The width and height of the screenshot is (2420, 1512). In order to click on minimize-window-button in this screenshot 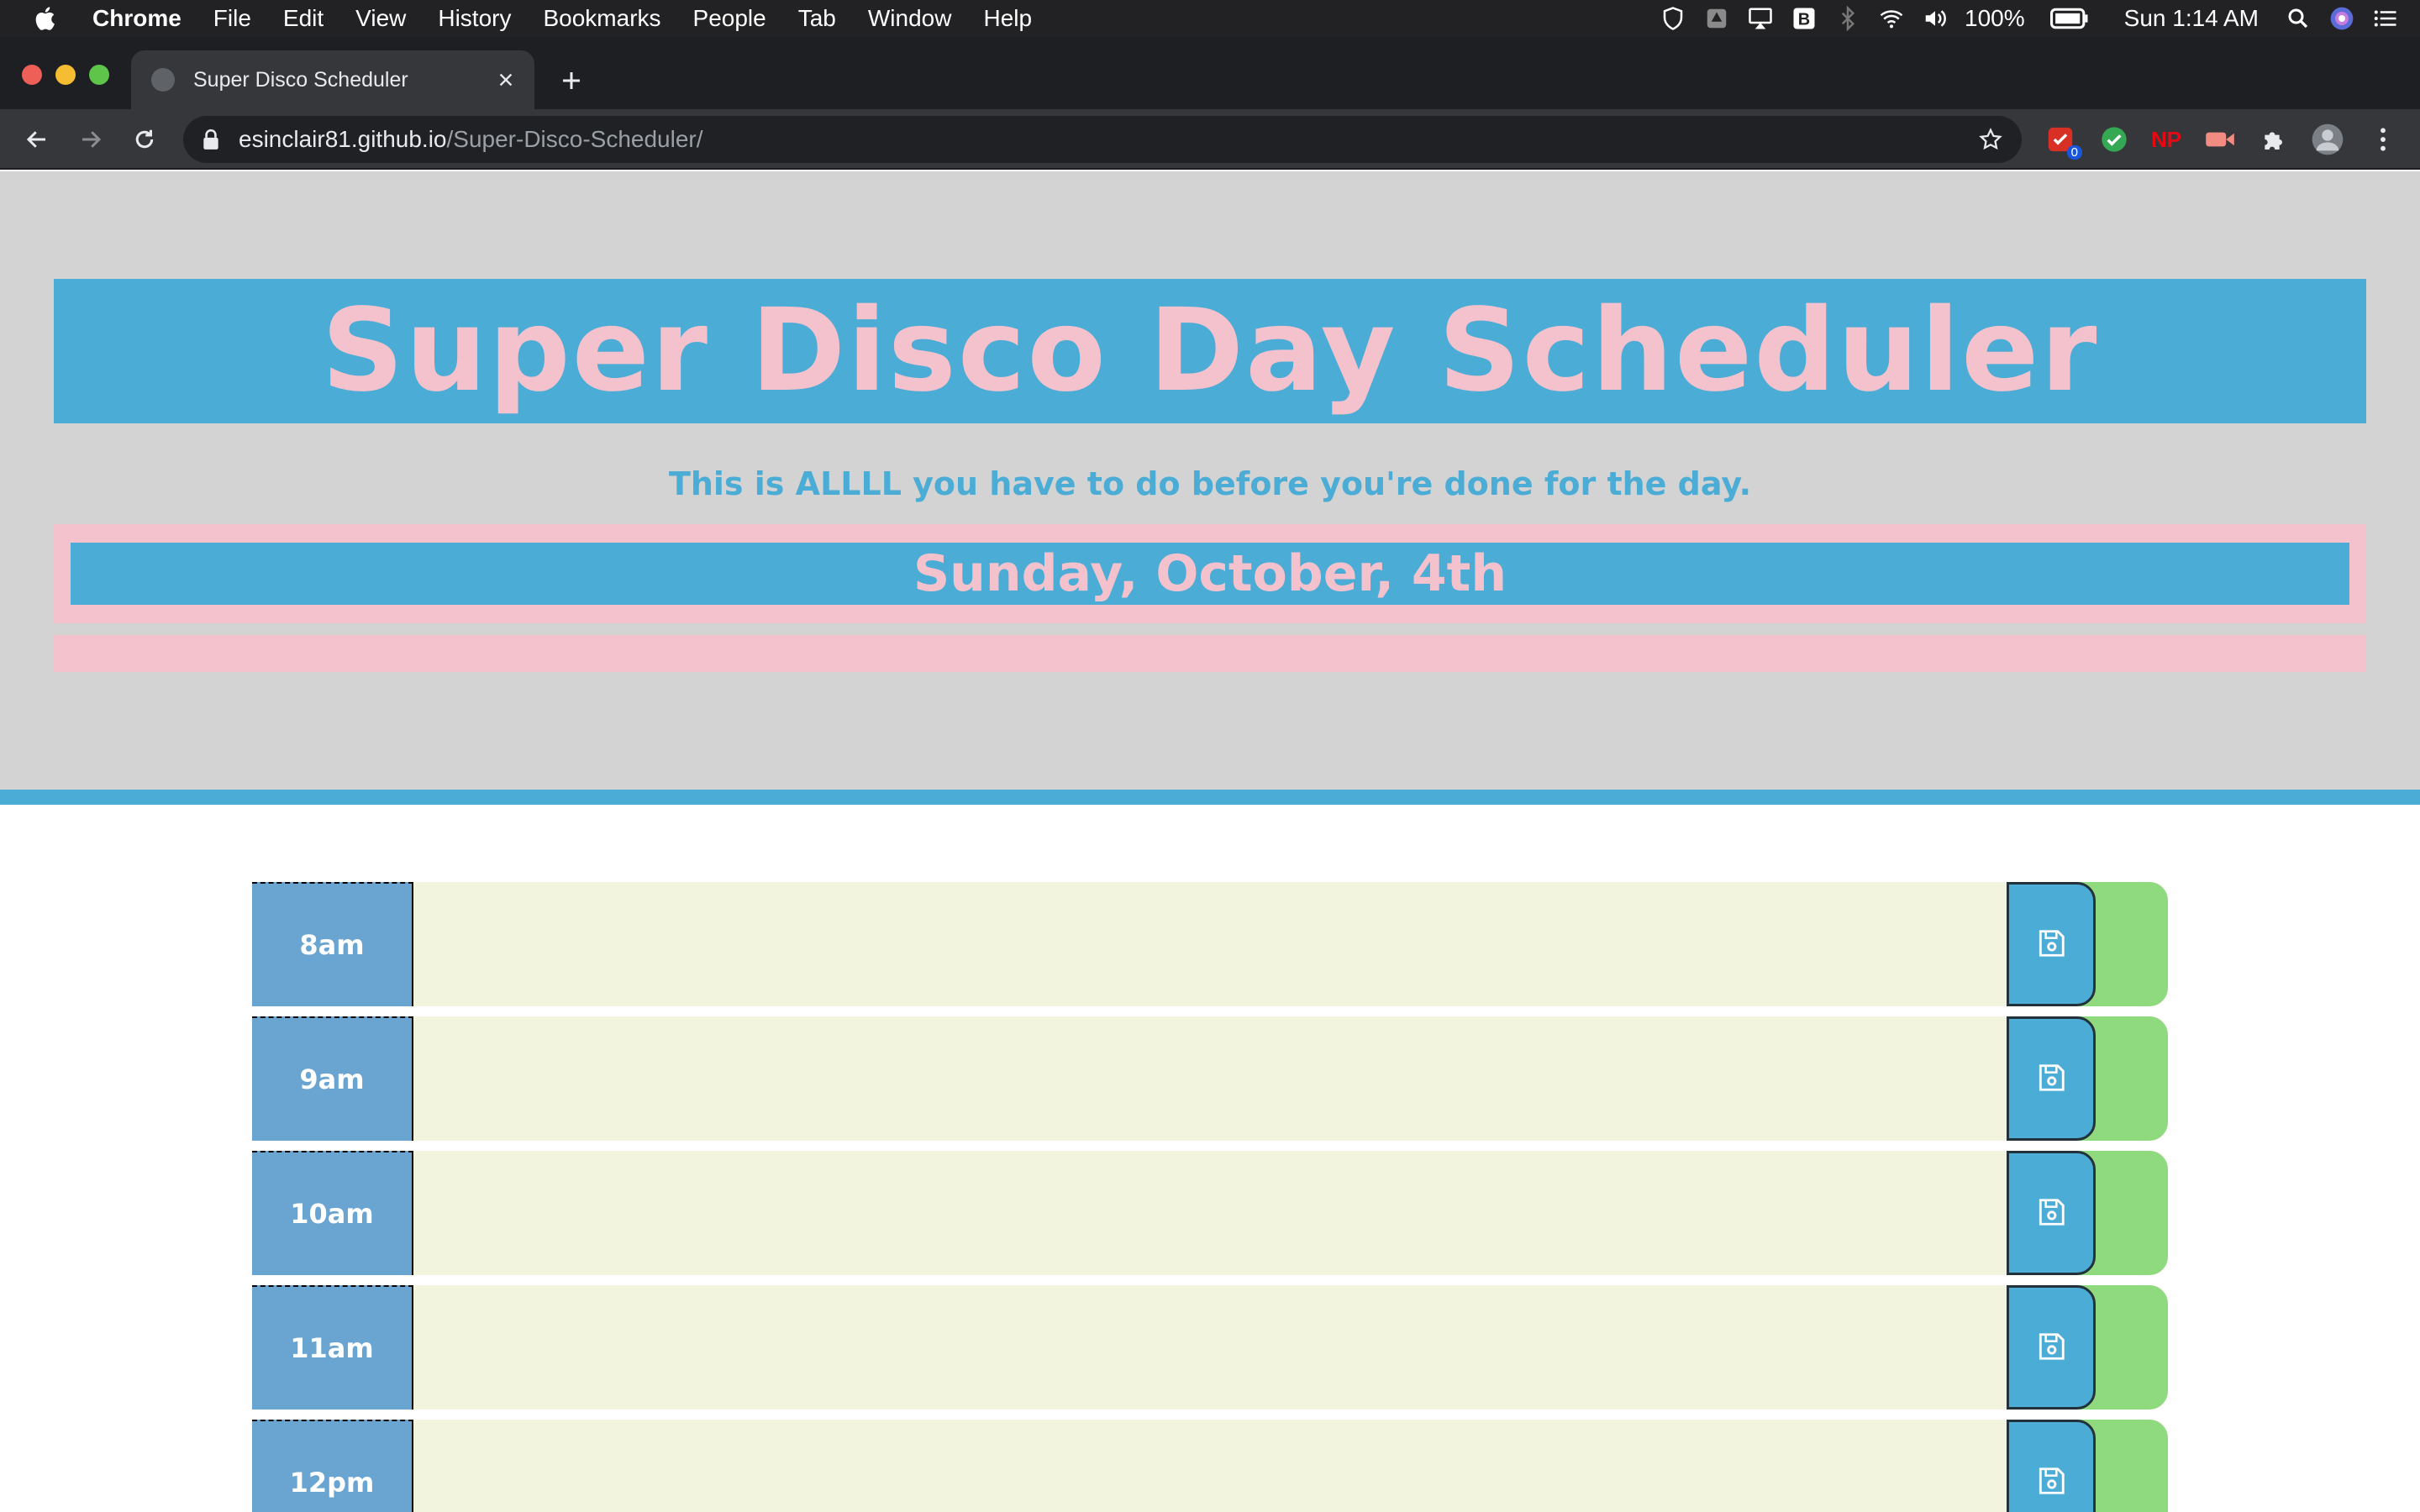, I will do `click(65, 75)`.